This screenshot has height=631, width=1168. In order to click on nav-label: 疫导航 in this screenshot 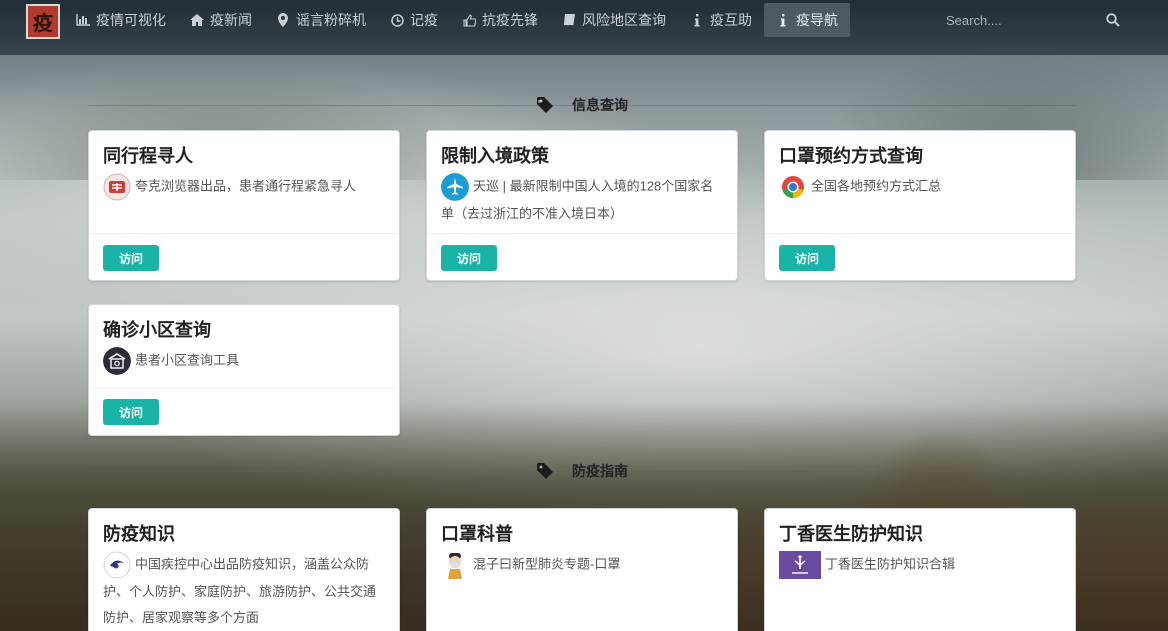, I will do `click(817, 21)`.